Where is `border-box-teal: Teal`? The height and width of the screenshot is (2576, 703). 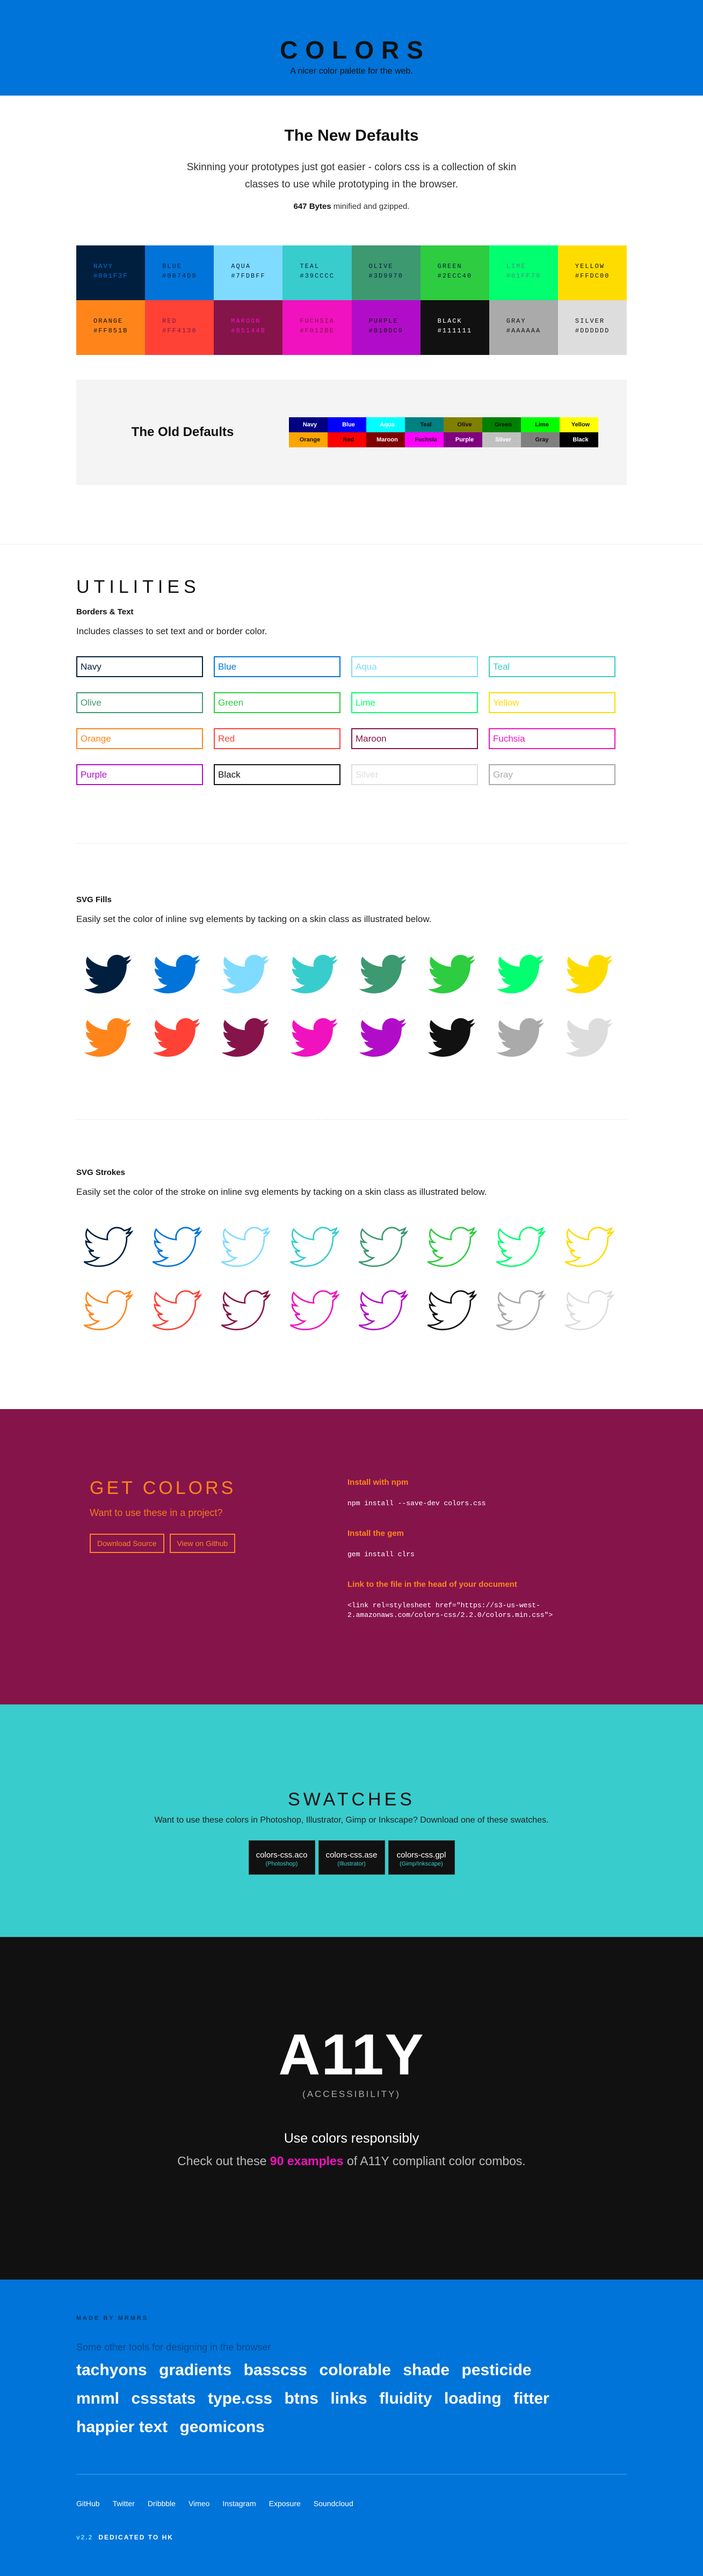 border-box-teal: Teal is located at coordinates (552, 666).